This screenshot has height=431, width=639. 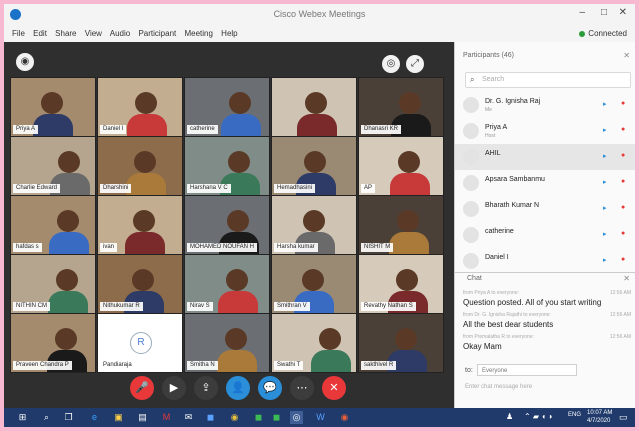 What do you see at coordinates (302, 388) in the screenshot?
I see `more-options-button: ⋯` at bounding box center [302, 388].